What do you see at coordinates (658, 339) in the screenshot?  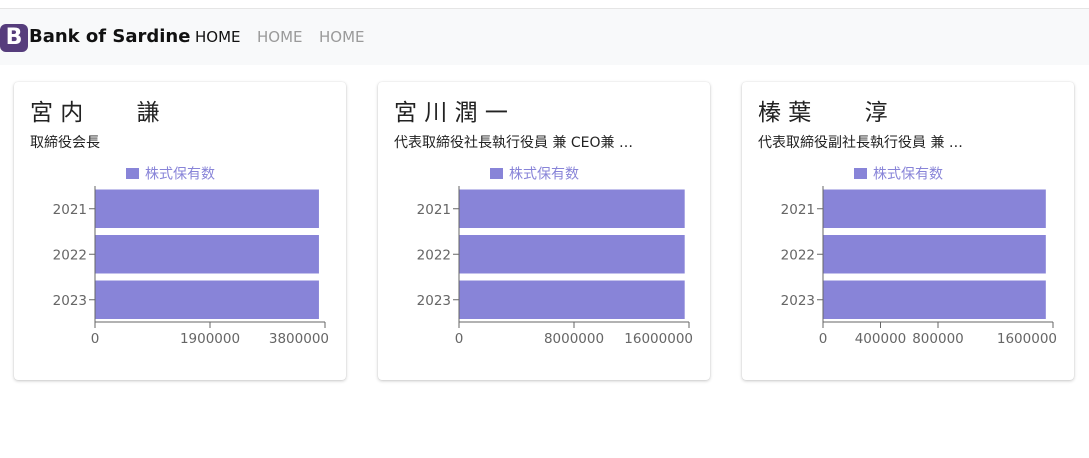 I see `x-tick-label: 16000000` at bounding box center [658, 339].